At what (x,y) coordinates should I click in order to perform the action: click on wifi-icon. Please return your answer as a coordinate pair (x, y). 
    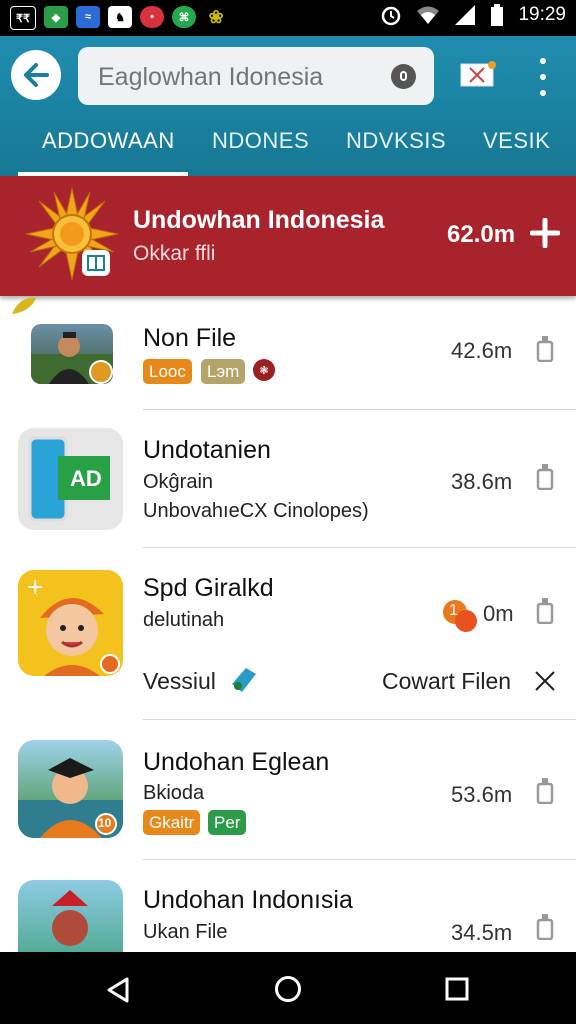
    Looking at the image, I should click on (428, 15).